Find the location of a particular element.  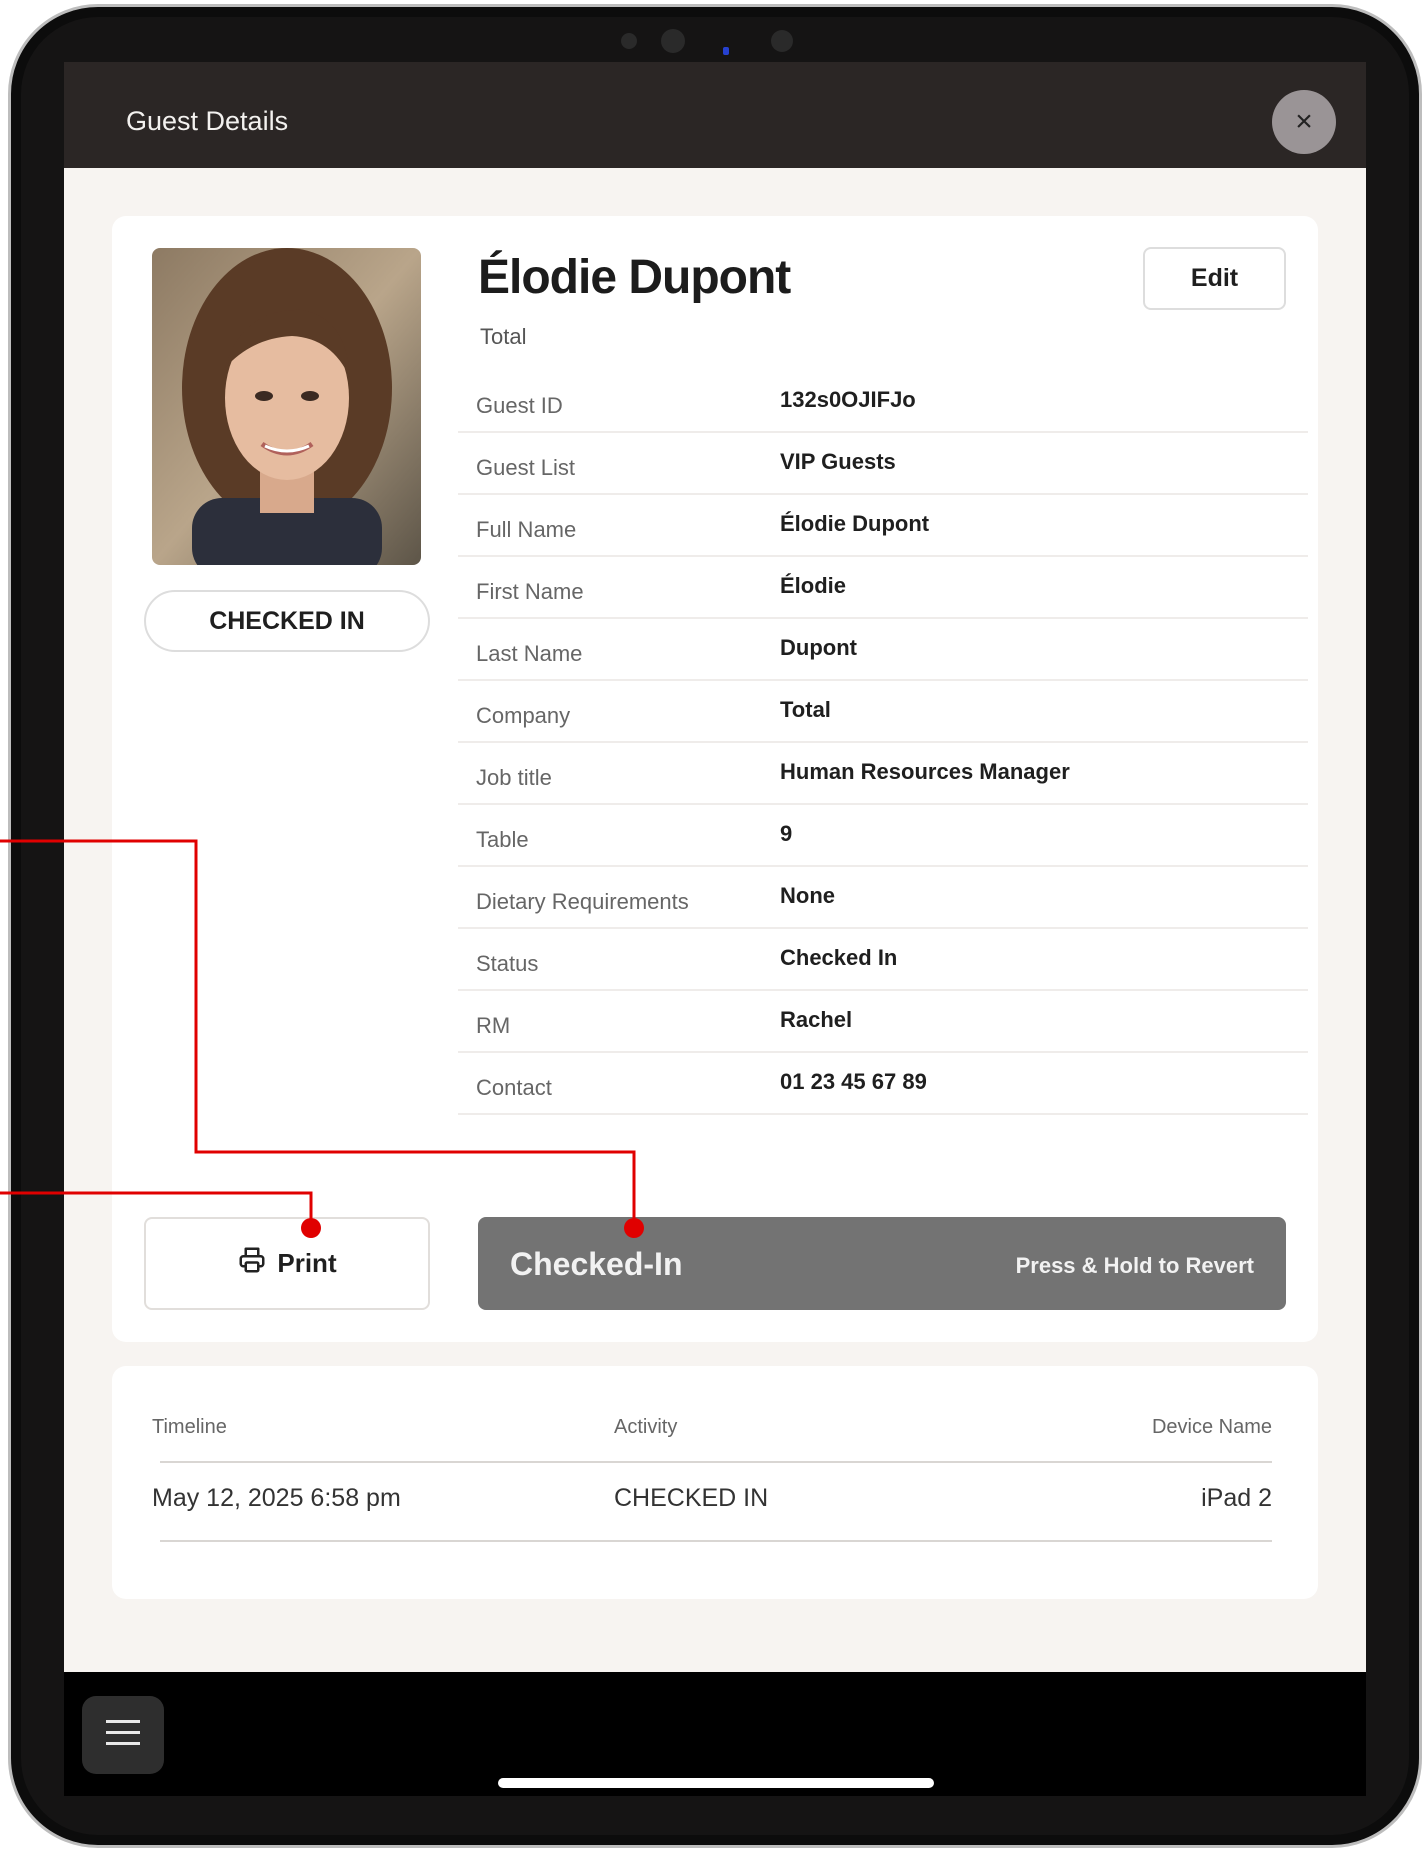

detail-value: Total is located at coordinates (805, 709).